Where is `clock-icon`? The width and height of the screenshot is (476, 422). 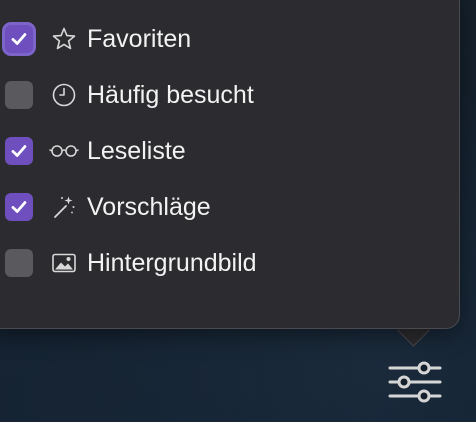
clock-icon is located at coordinates (64, 95).